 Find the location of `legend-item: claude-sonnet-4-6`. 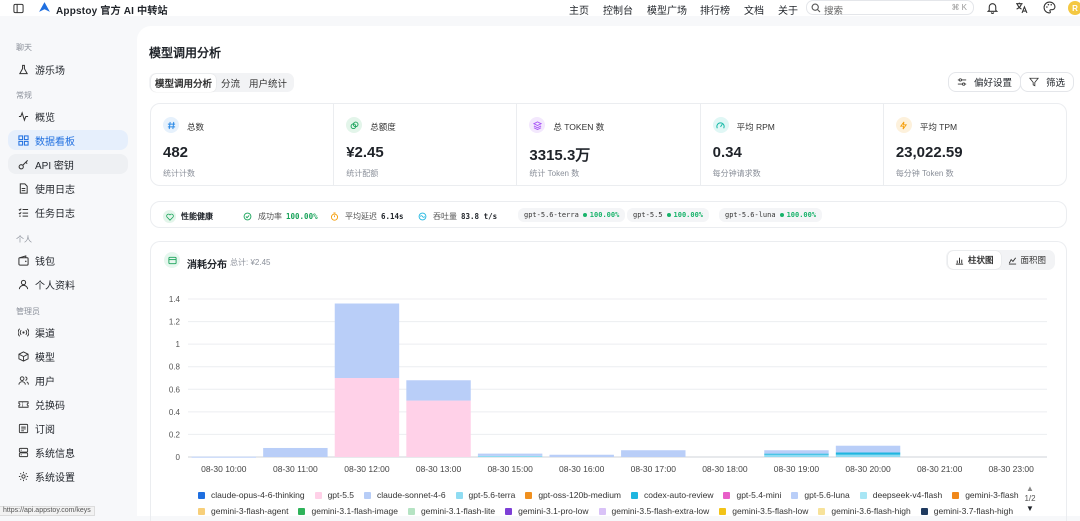

legend-item: claude-sonnet-4-6 is located at coordinates (405, 495).